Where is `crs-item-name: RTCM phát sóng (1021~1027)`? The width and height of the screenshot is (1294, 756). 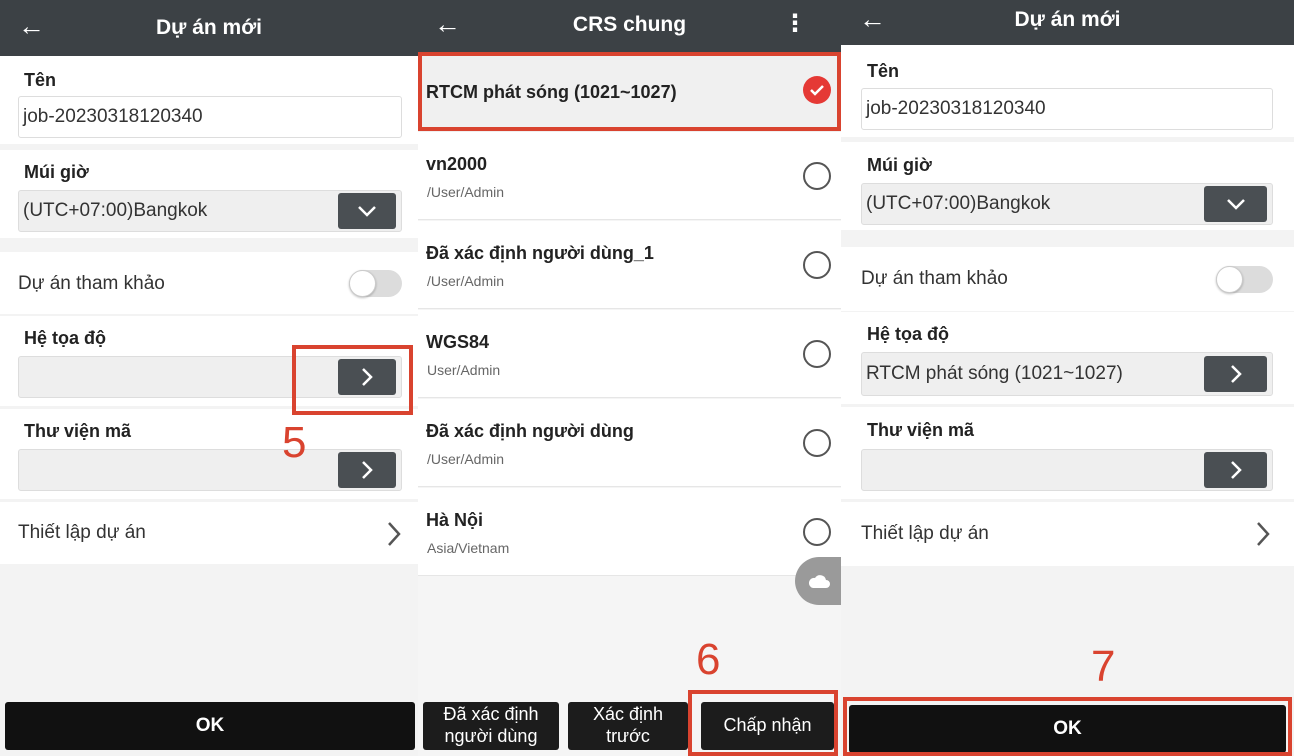
crs-item-name: RTCM phát sóng (1021~1027) is located at coordinates (551, 92).